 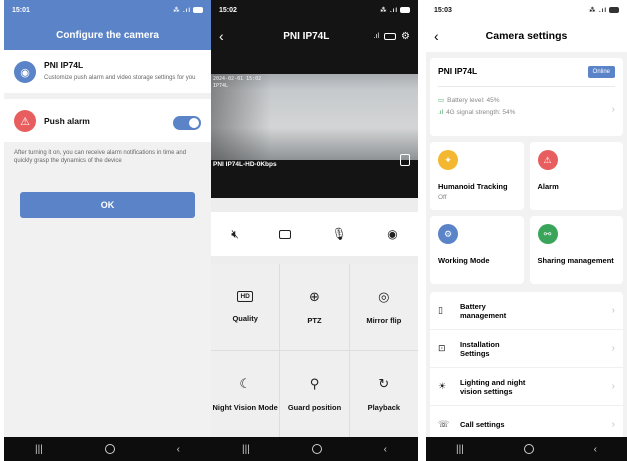 What do you see at coordinates (245, 407) in the screenshot?
I see `feature-label: Night Vision Mode` at bounding box center [245, 407].